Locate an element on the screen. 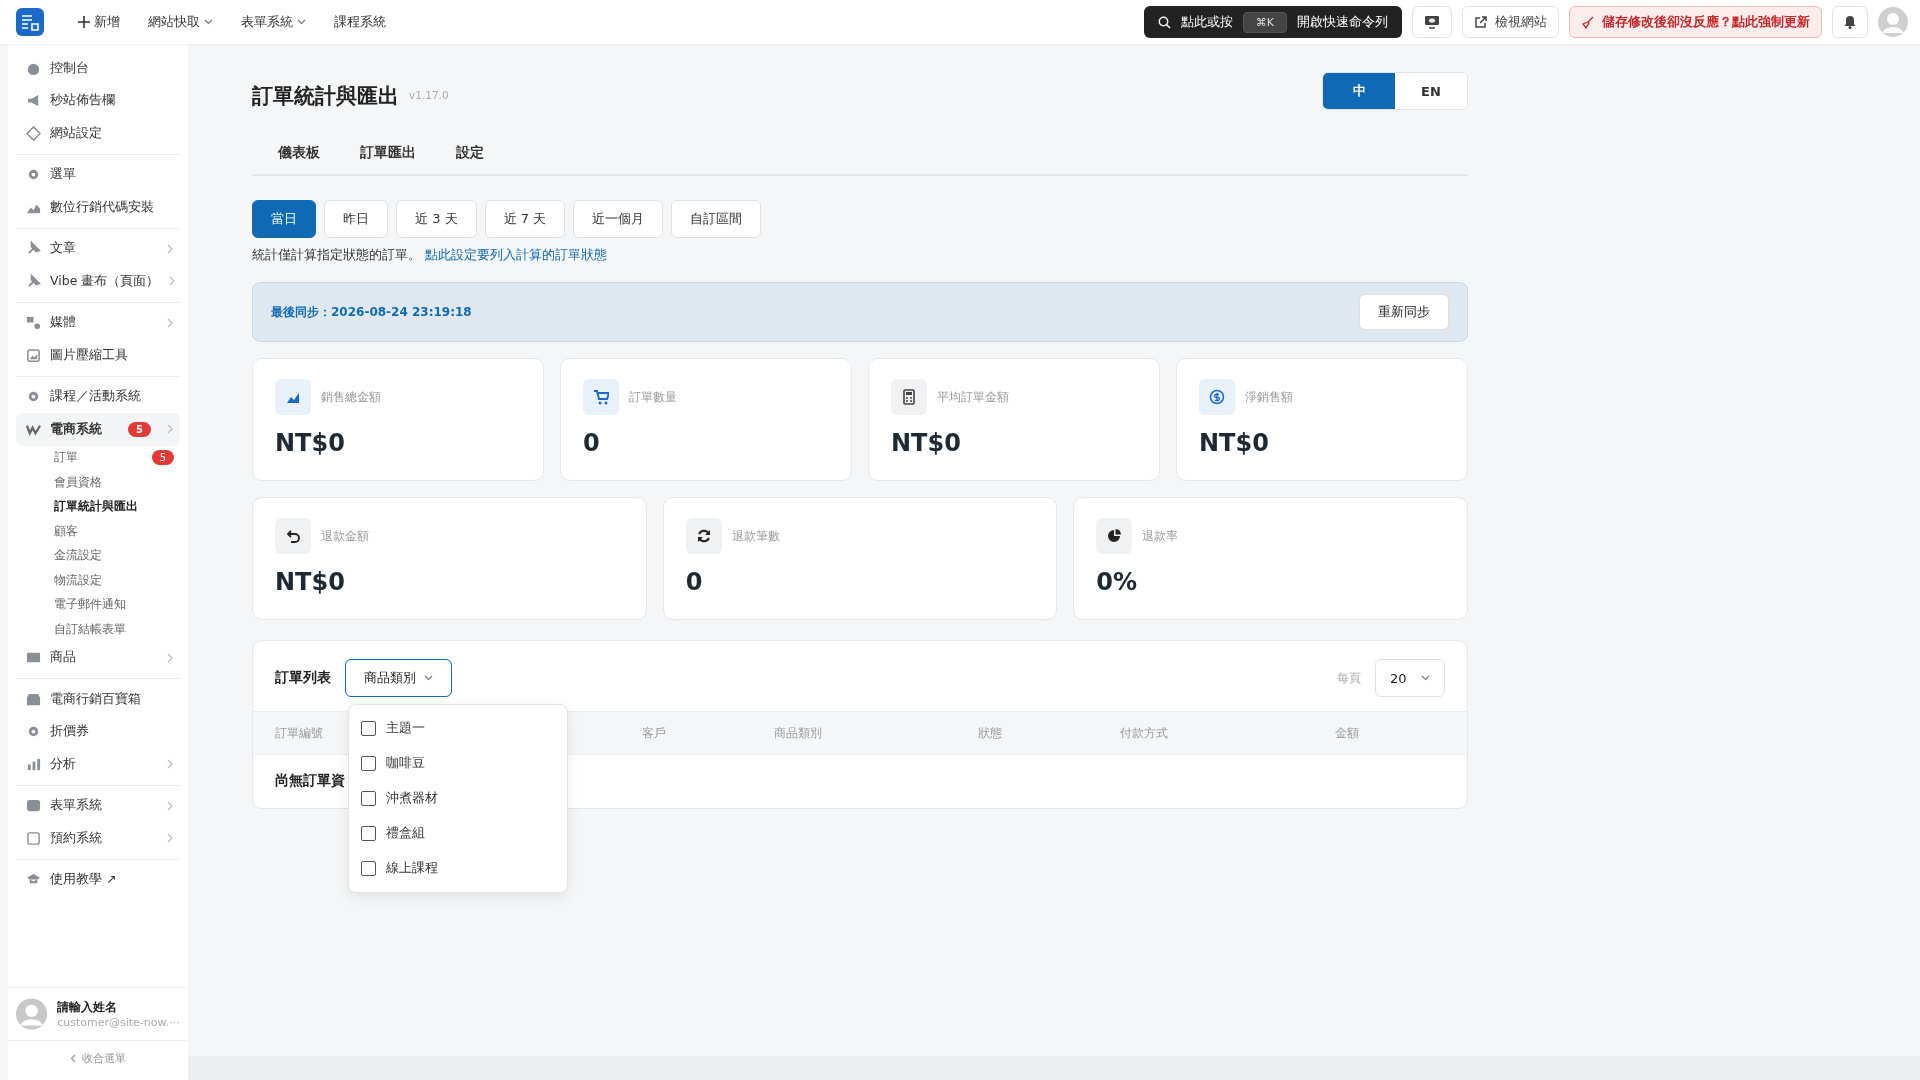  language-toggle: 中 is located at coordinates (1359, 91).